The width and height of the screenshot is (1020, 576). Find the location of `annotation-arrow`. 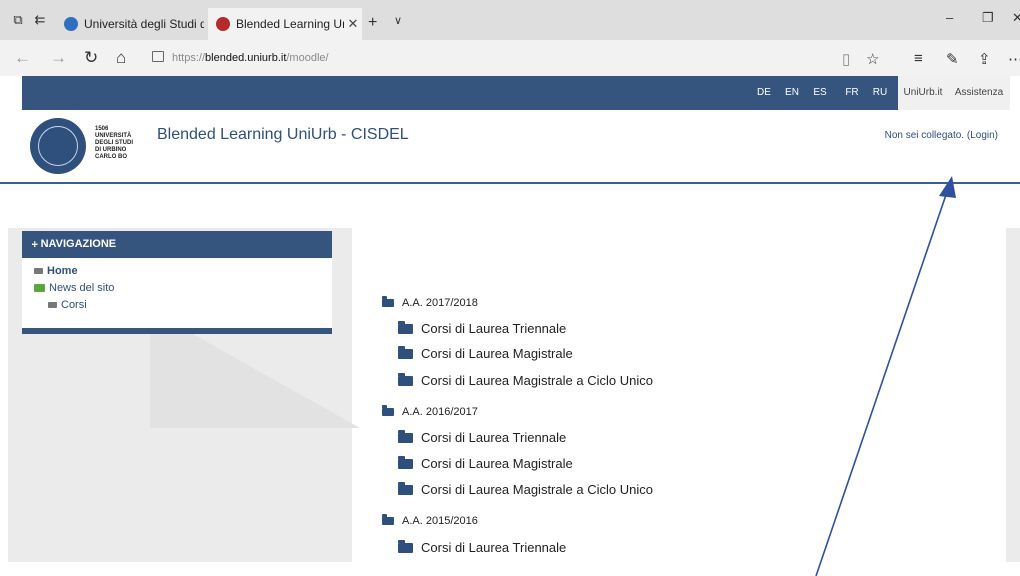

annotation-arrow is located at coordinates (885, 376).